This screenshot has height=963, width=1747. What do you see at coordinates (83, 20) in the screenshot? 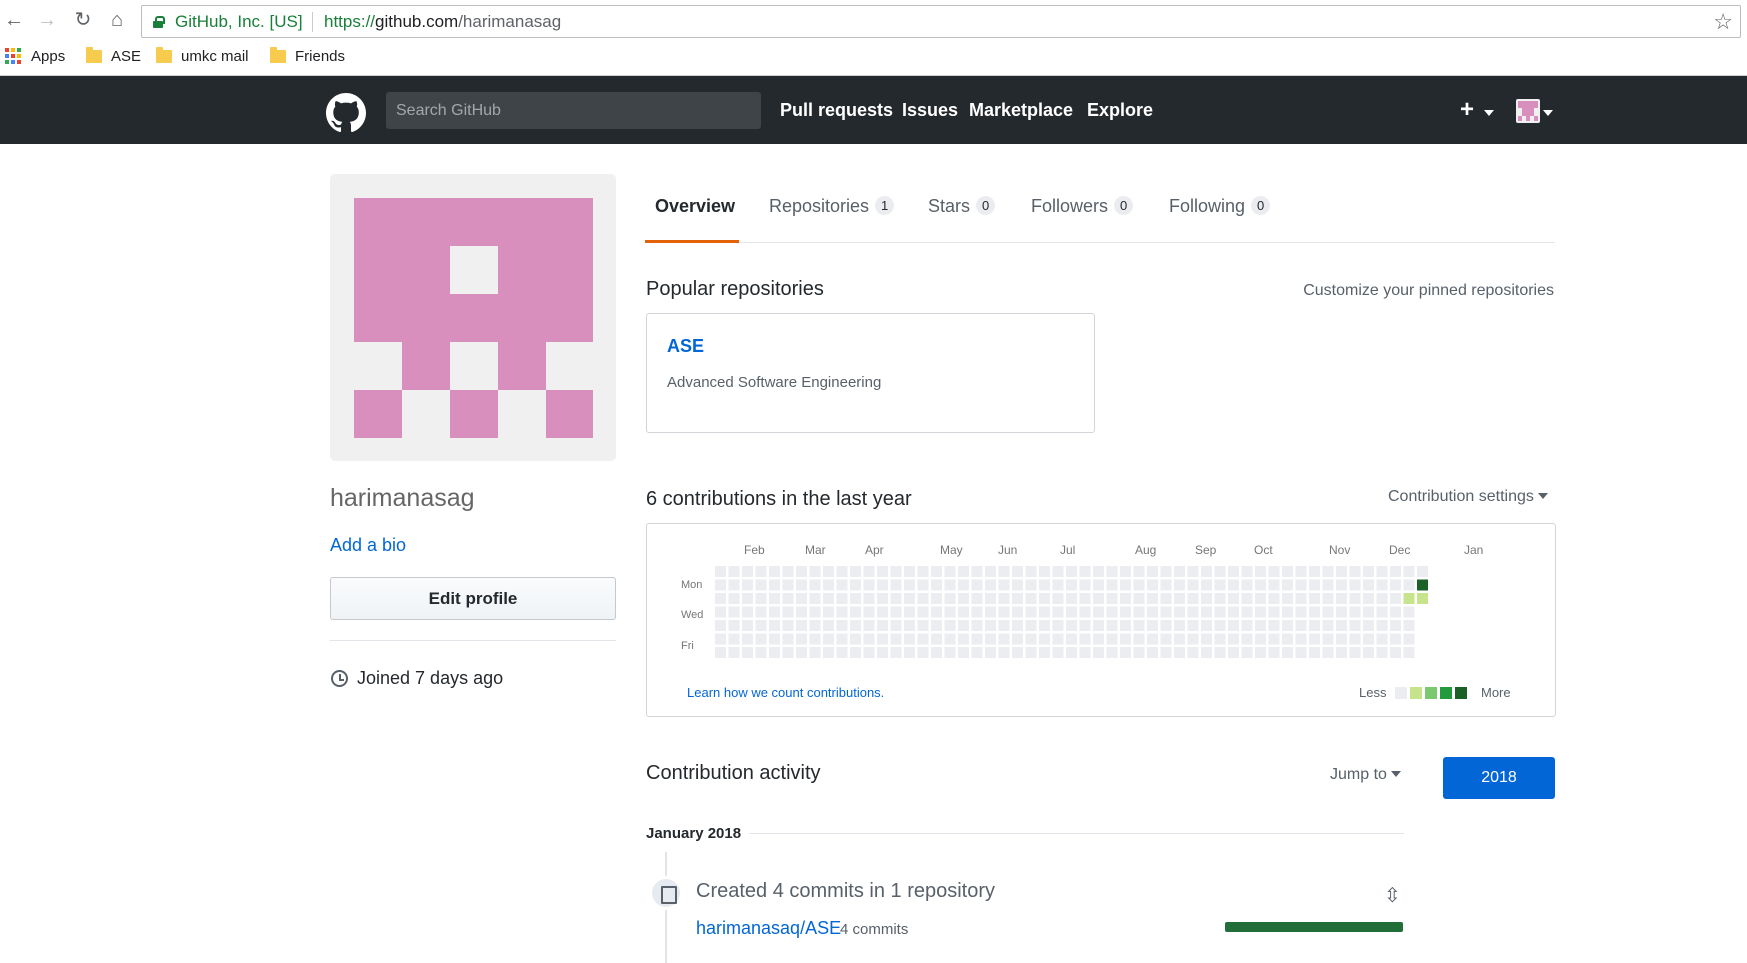
I see `reload-icon: ↻` at bounding box center [83, 20].